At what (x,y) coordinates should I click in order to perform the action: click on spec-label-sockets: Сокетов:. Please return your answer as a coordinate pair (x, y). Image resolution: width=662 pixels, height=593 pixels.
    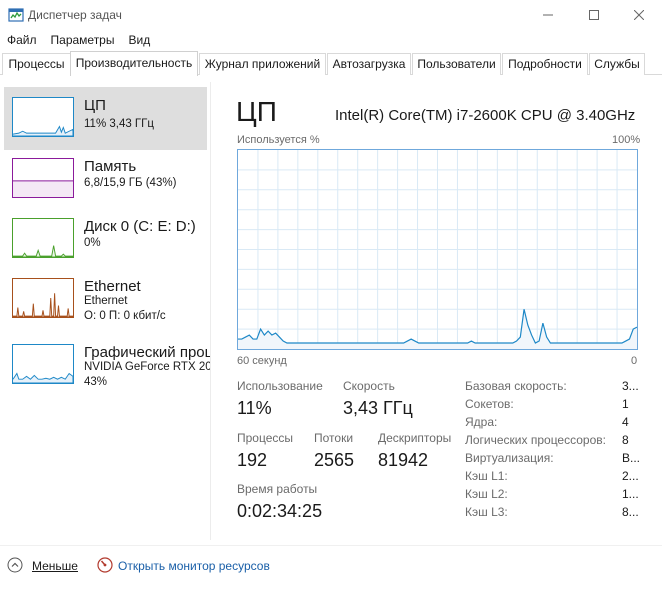
    Looking at the image, I should click on (489, 404).